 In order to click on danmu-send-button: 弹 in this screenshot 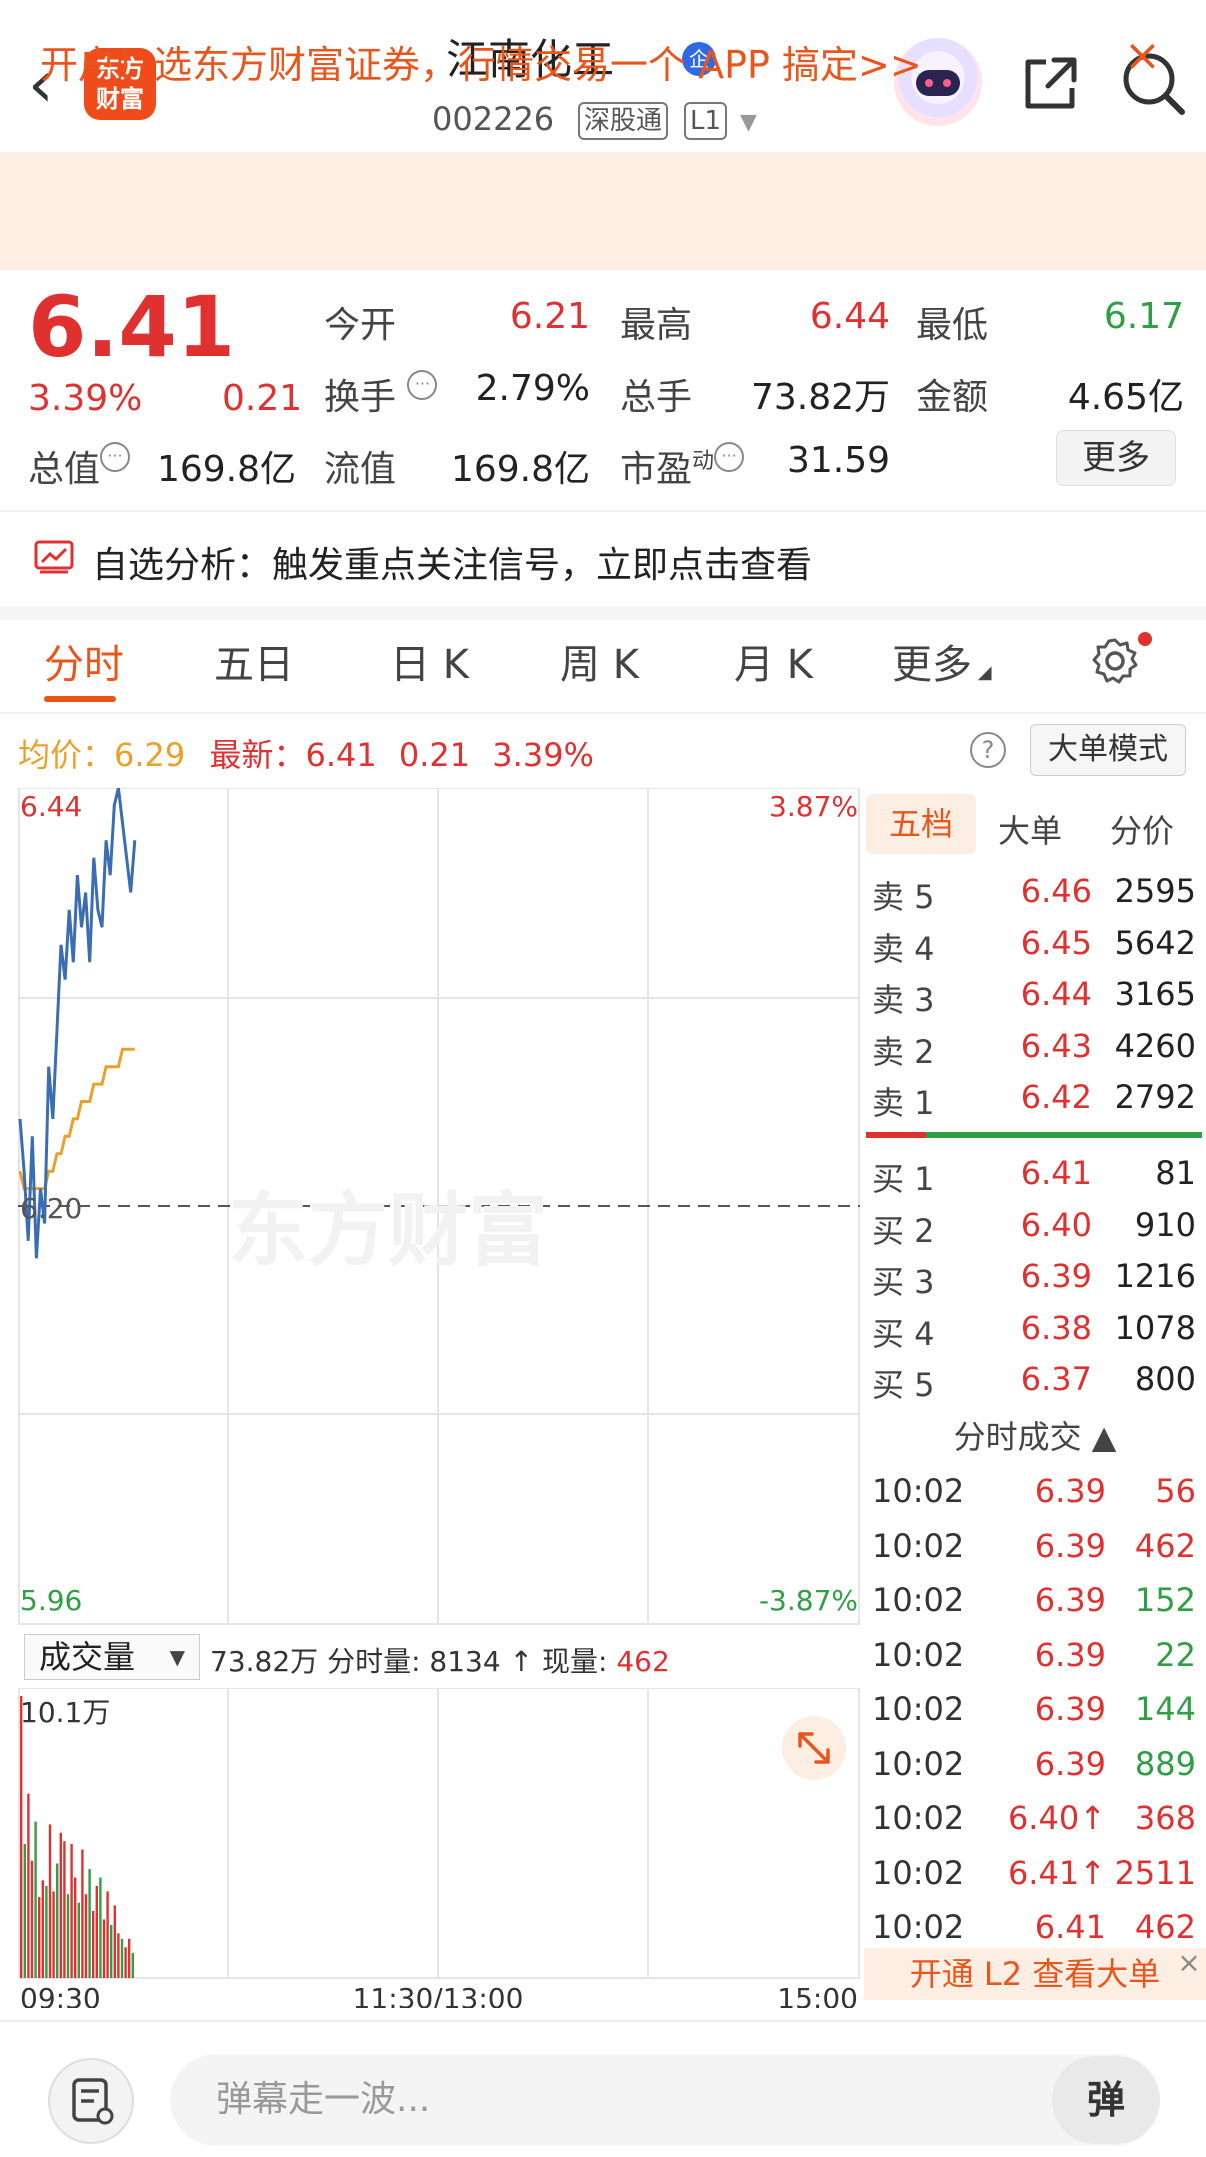, I will do `click(1106, 2100)`.